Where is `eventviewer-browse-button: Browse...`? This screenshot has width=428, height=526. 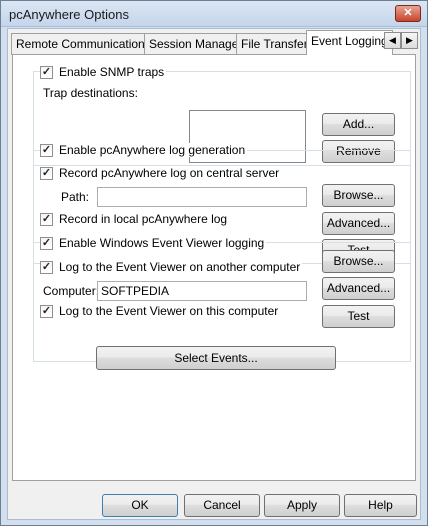 eventviewer-browse-button: Browse... is located at coordinates (358, 261).